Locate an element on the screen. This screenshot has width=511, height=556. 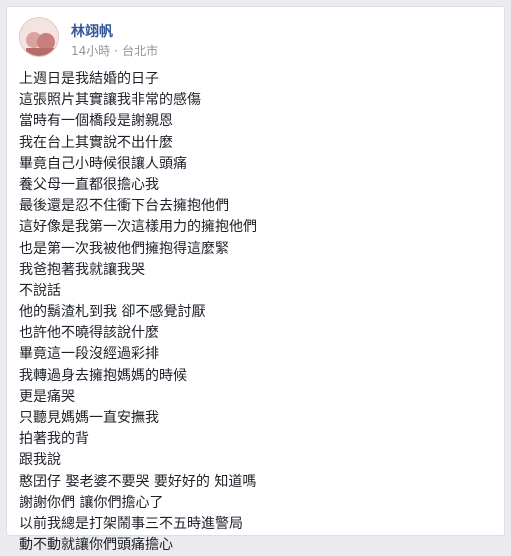
avatar is located at coordinates (39, 37).